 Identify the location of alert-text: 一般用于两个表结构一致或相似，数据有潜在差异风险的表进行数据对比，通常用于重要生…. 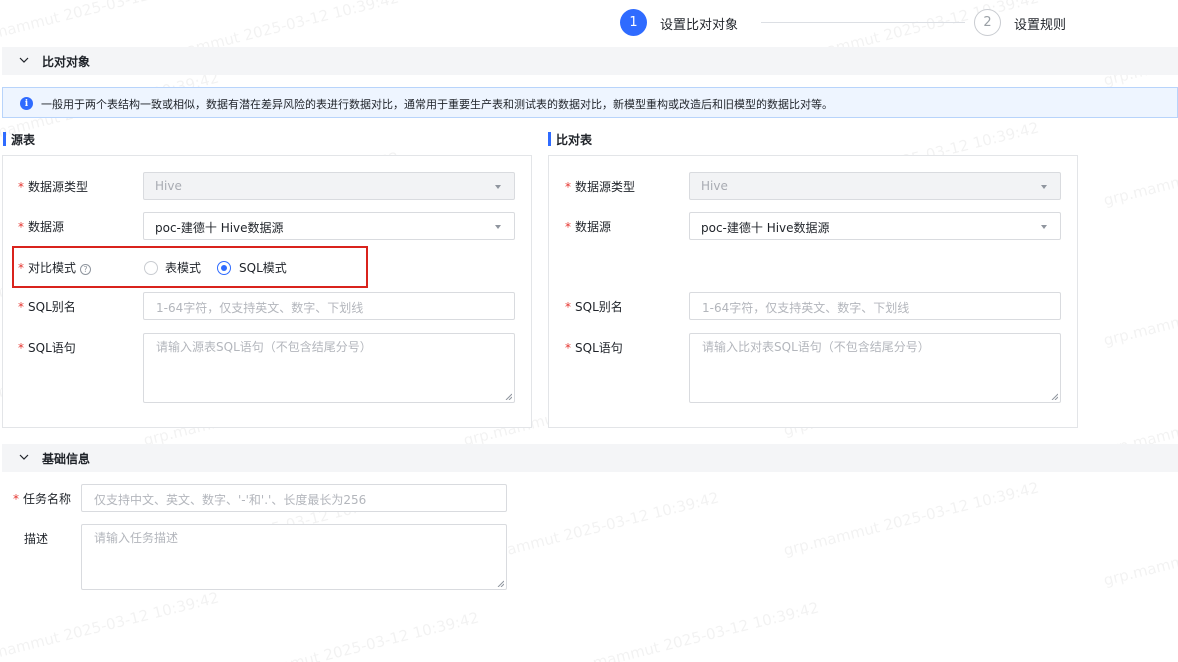
(437, 104).